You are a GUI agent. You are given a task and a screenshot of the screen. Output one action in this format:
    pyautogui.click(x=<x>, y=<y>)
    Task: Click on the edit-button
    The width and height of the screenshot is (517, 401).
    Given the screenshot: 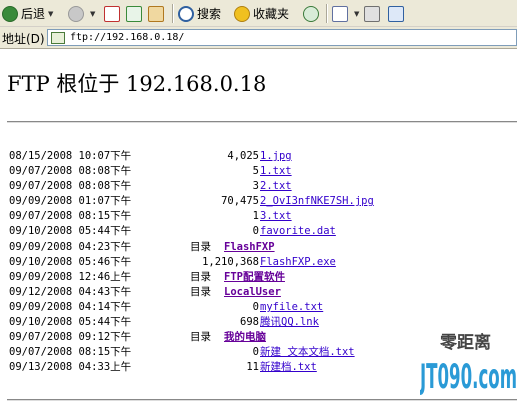 What is the action you would take?
    pyautogui.click(x=397, y=13)
    